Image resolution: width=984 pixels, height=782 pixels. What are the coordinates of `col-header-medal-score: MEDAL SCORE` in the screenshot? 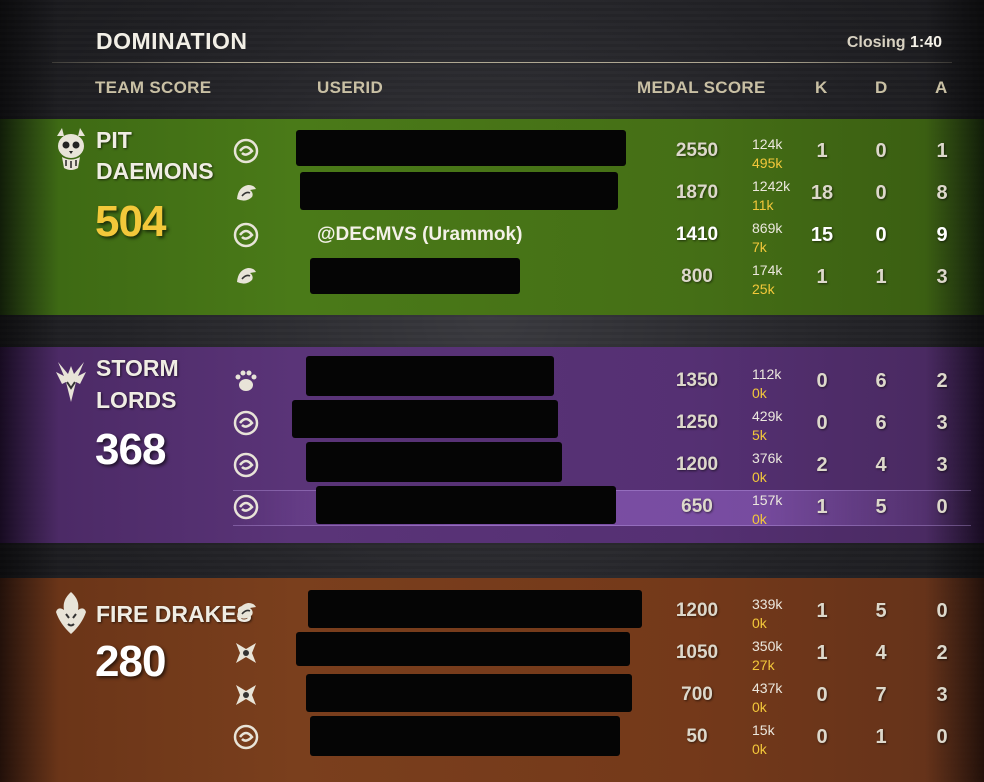 It's located at (701, 87).